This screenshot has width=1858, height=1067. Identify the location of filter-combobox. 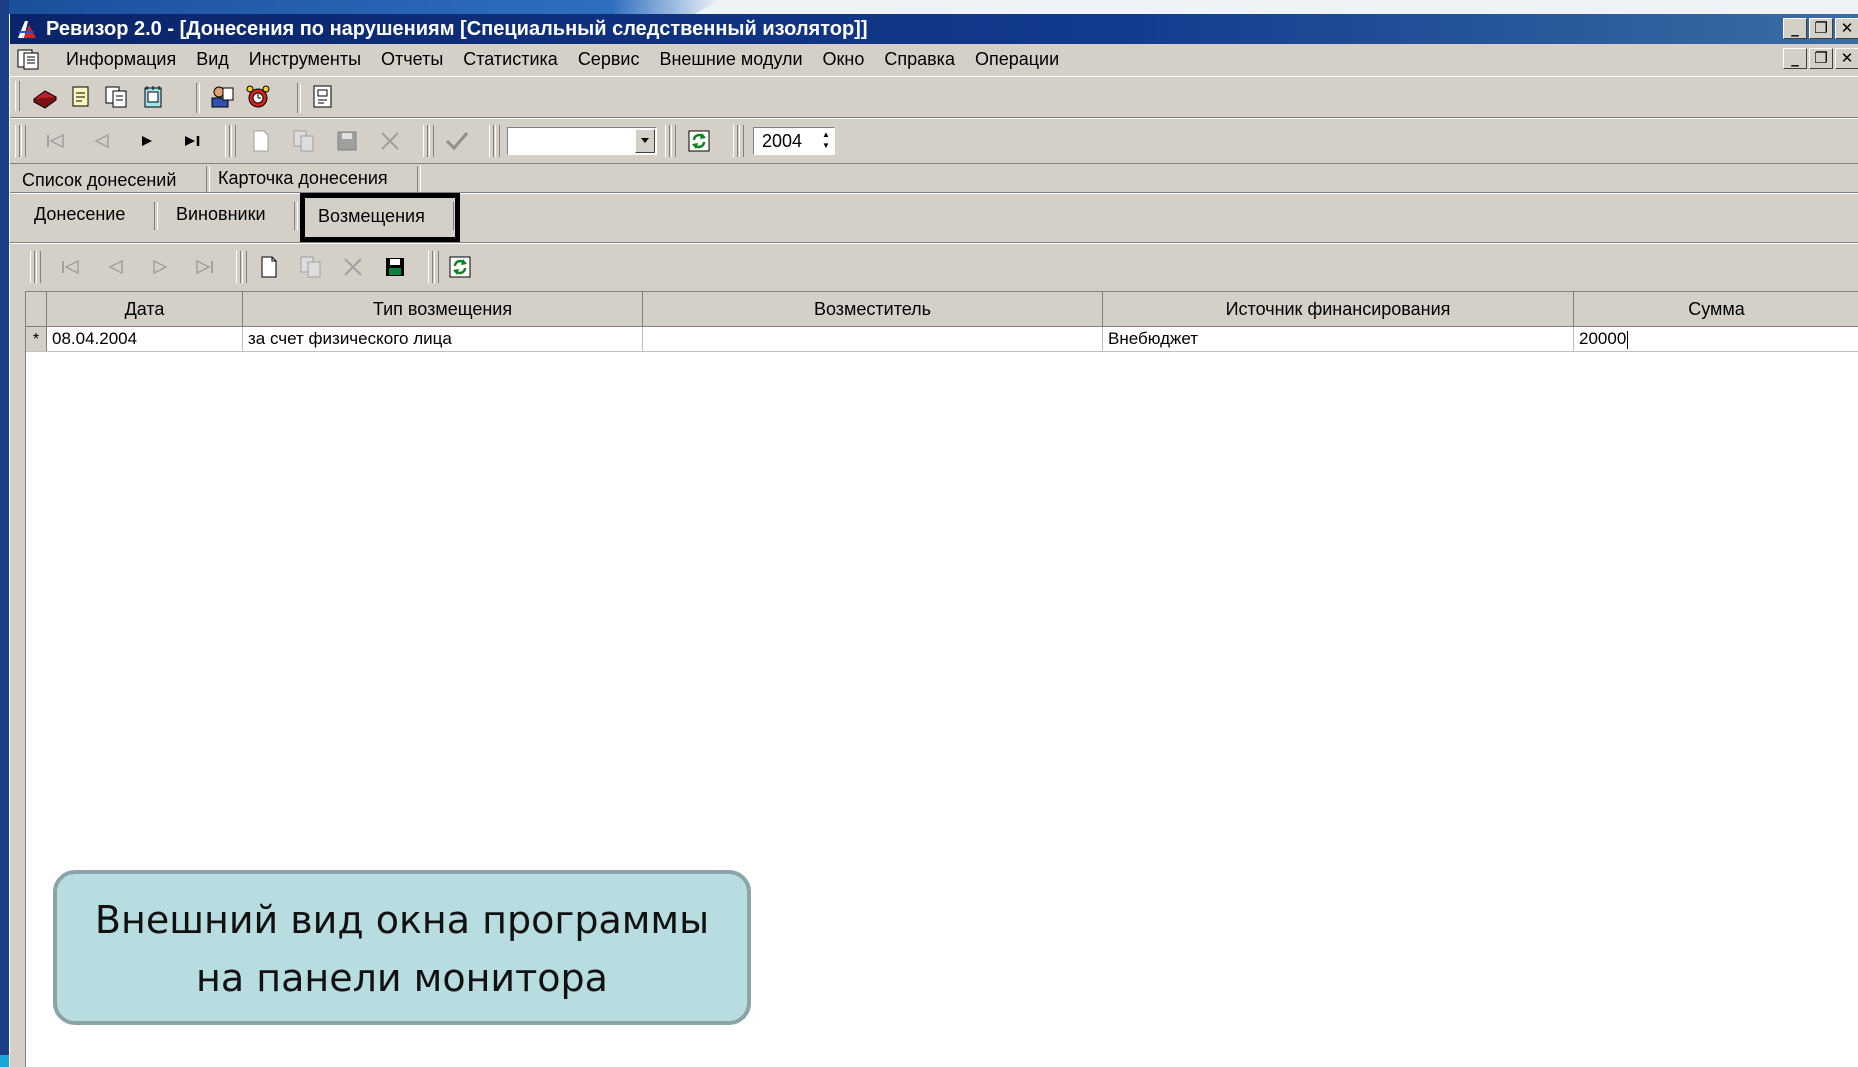
(582, 141).